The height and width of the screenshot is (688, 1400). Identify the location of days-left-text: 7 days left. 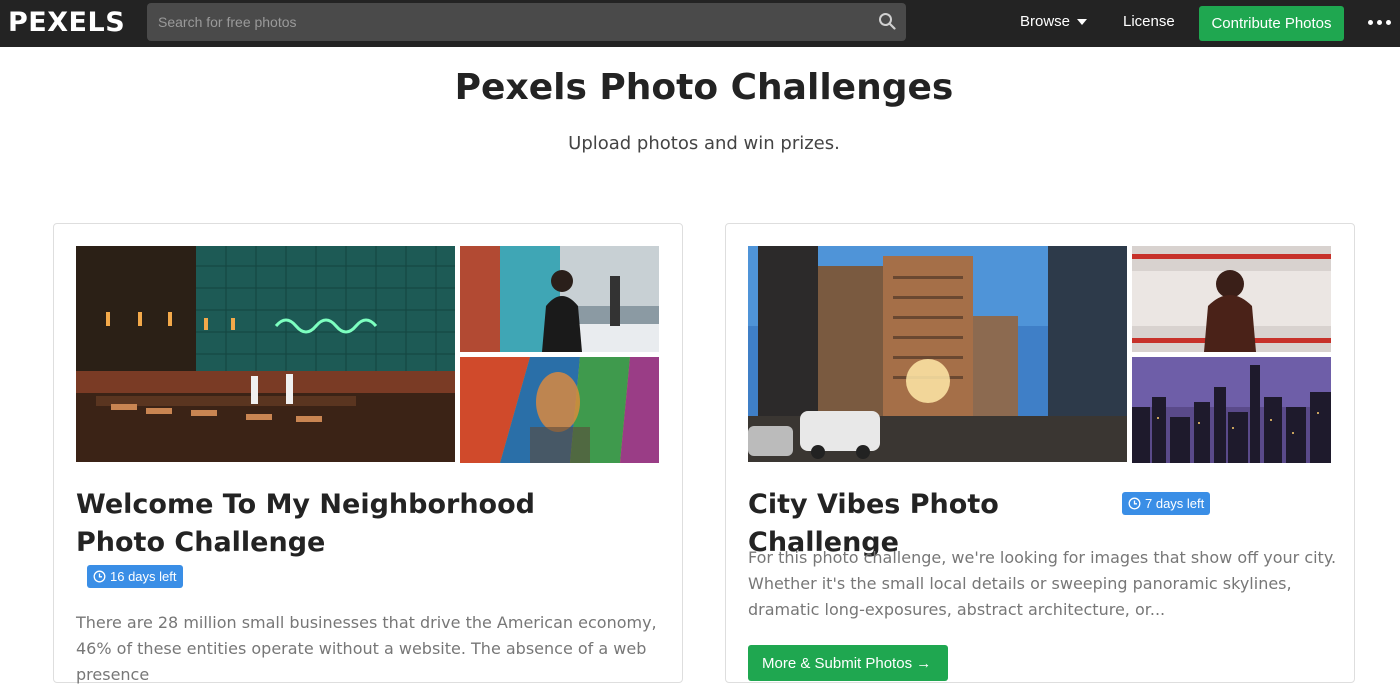
(1175, 503).